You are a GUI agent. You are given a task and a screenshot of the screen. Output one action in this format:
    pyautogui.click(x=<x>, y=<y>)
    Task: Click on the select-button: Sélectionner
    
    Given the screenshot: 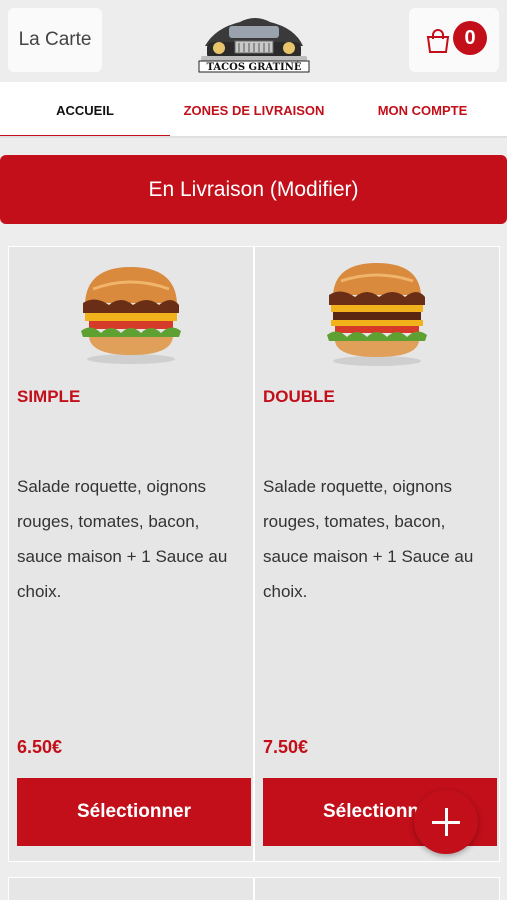 What is the action you would take?
    pyautogui.click(x=134, y=812)
    